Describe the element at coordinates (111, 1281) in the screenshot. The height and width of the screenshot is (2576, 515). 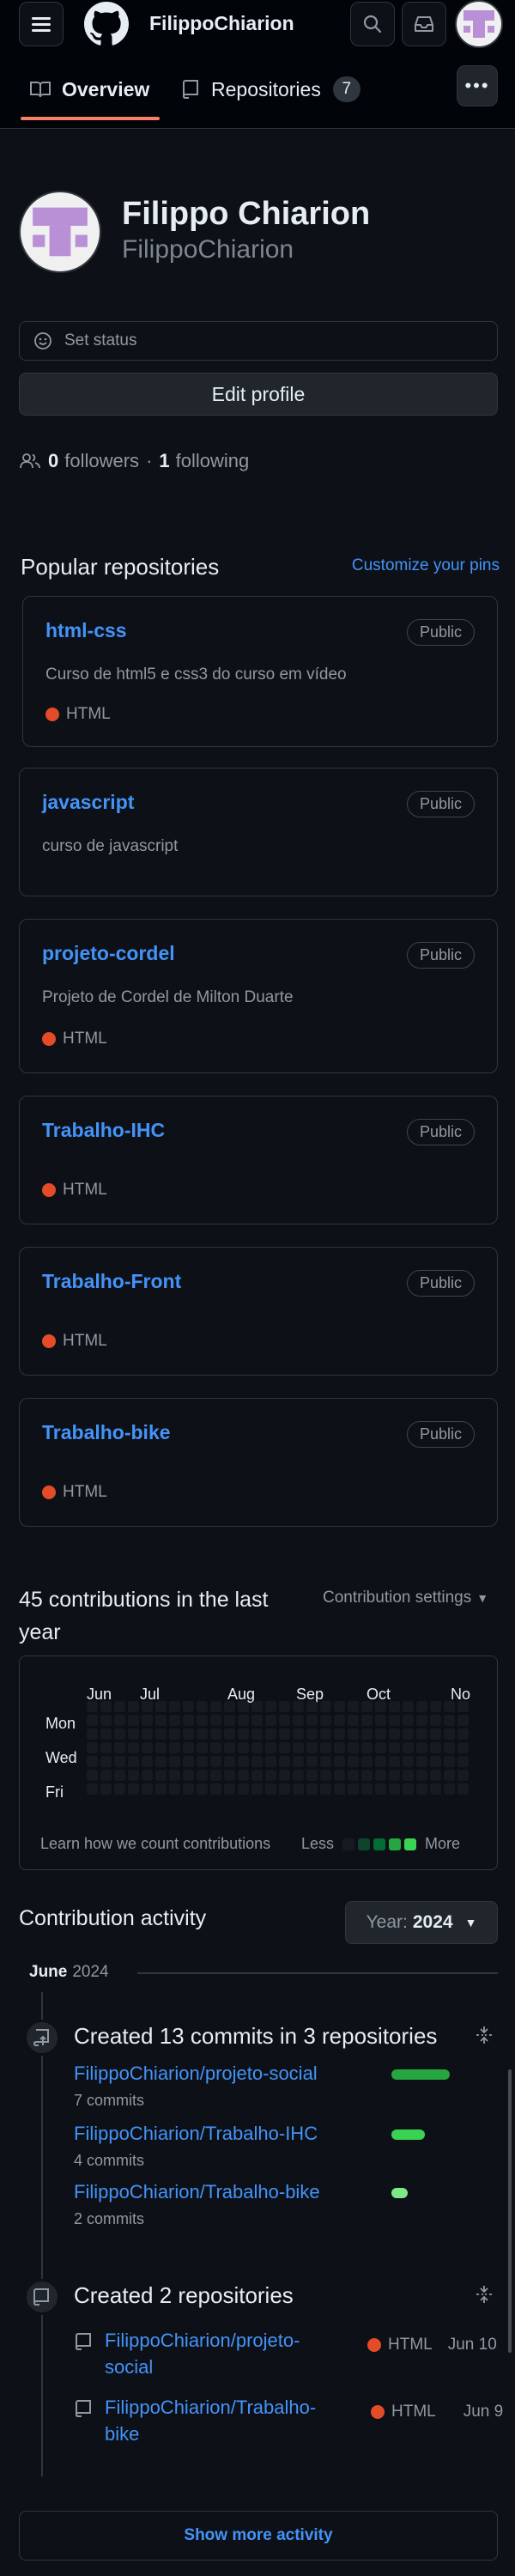
I see `pinned-repo-name: Trabalho-Front` at that location.